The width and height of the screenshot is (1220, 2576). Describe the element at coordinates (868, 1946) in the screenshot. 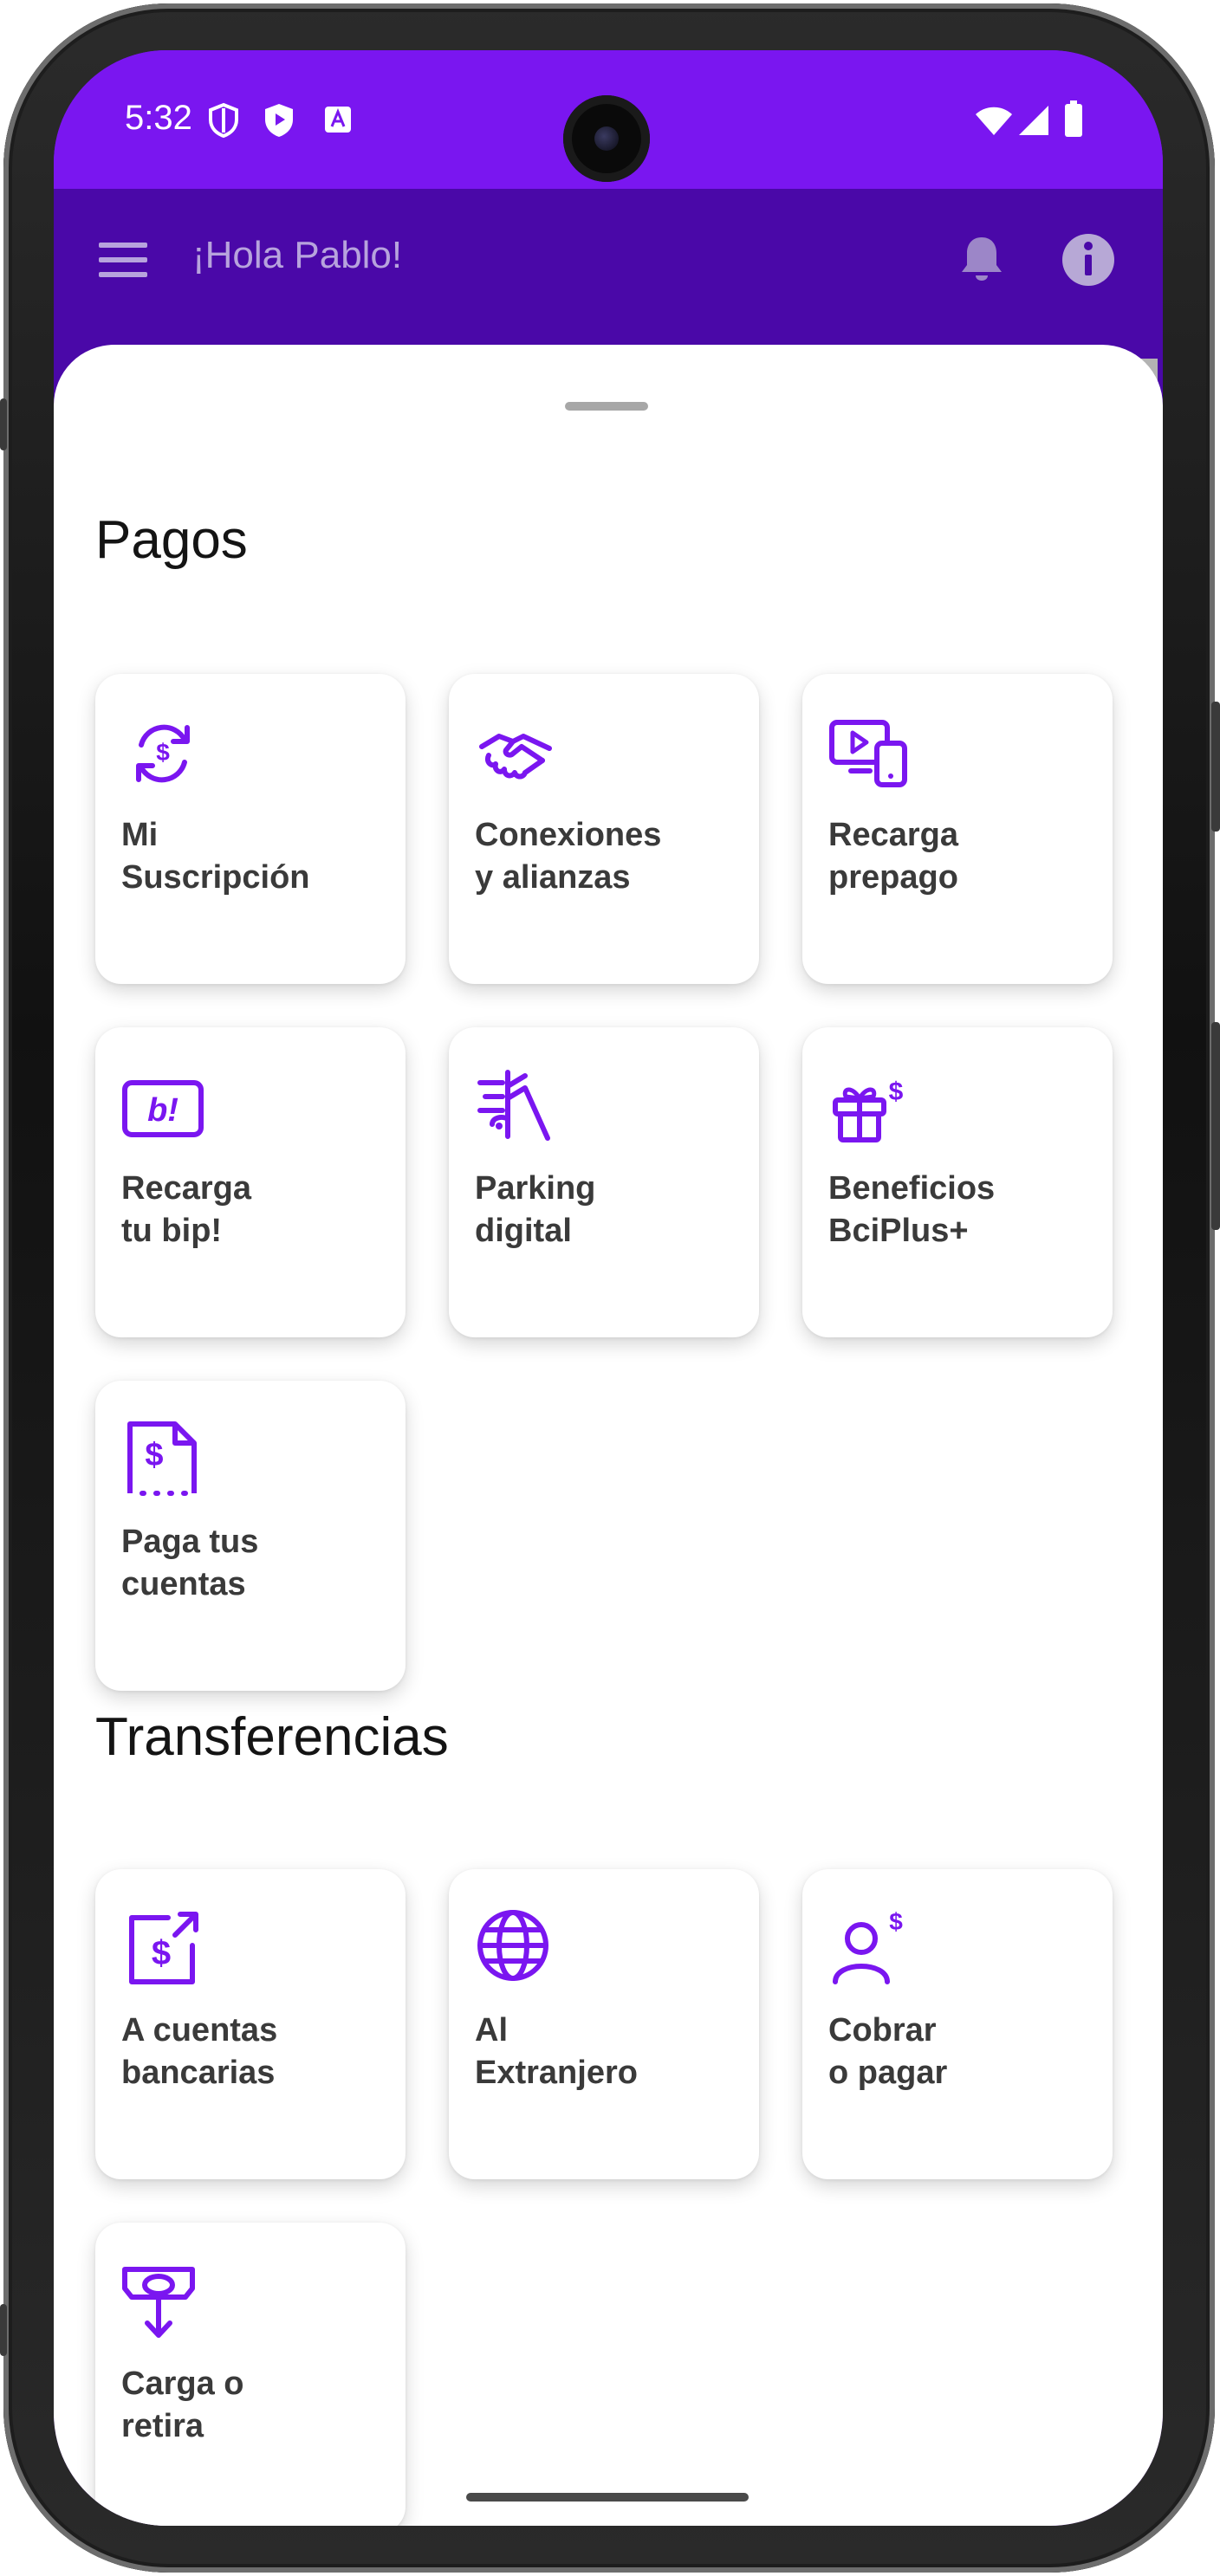

I see `person-dollar-icon: $` at that location.